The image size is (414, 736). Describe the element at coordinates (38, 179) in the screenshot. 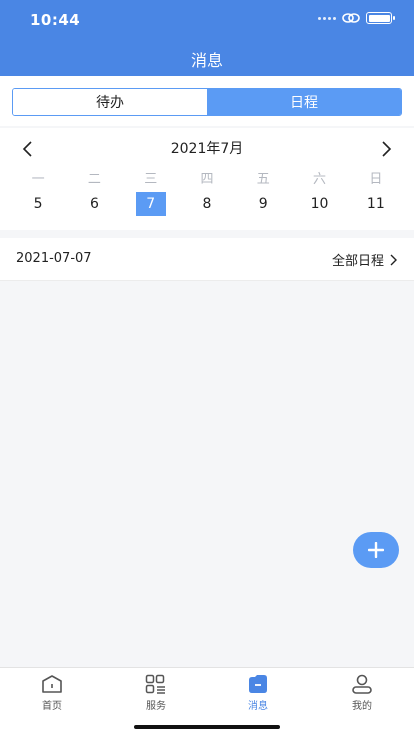

I see `weekday-label: 一` at that location.